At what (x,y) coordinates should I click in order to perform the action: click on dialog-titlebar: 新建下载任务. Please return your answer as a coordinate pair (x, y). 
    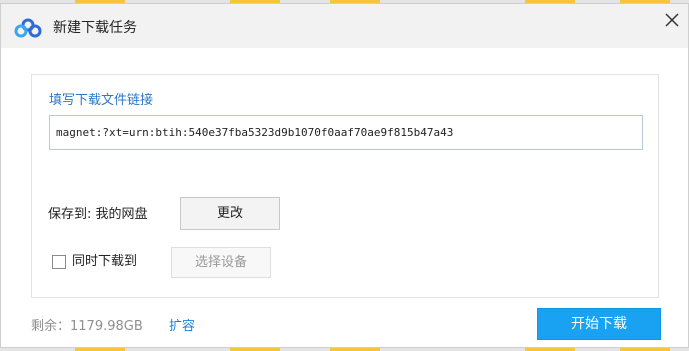
    Looking at the image, I should click on (344, 26).